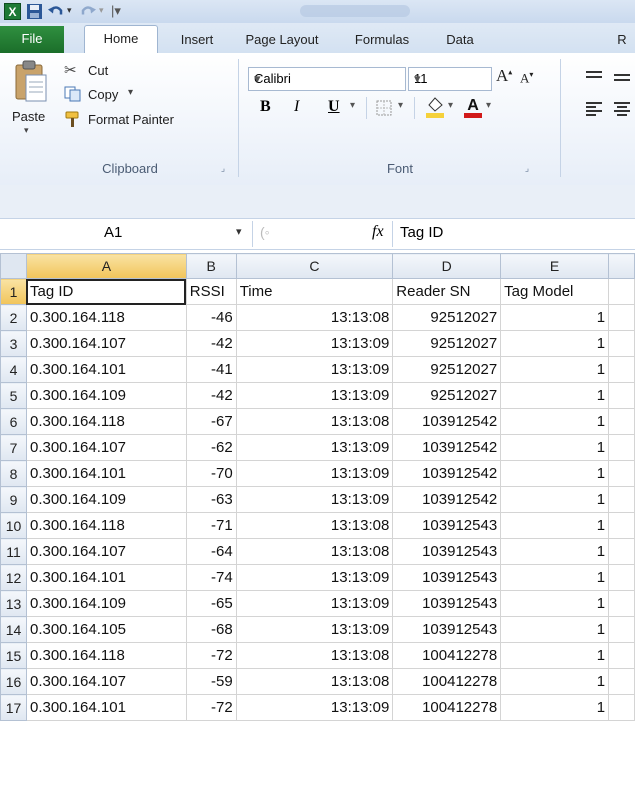  I want to click on shrink-font-icon: A▾, so click(526, 78).